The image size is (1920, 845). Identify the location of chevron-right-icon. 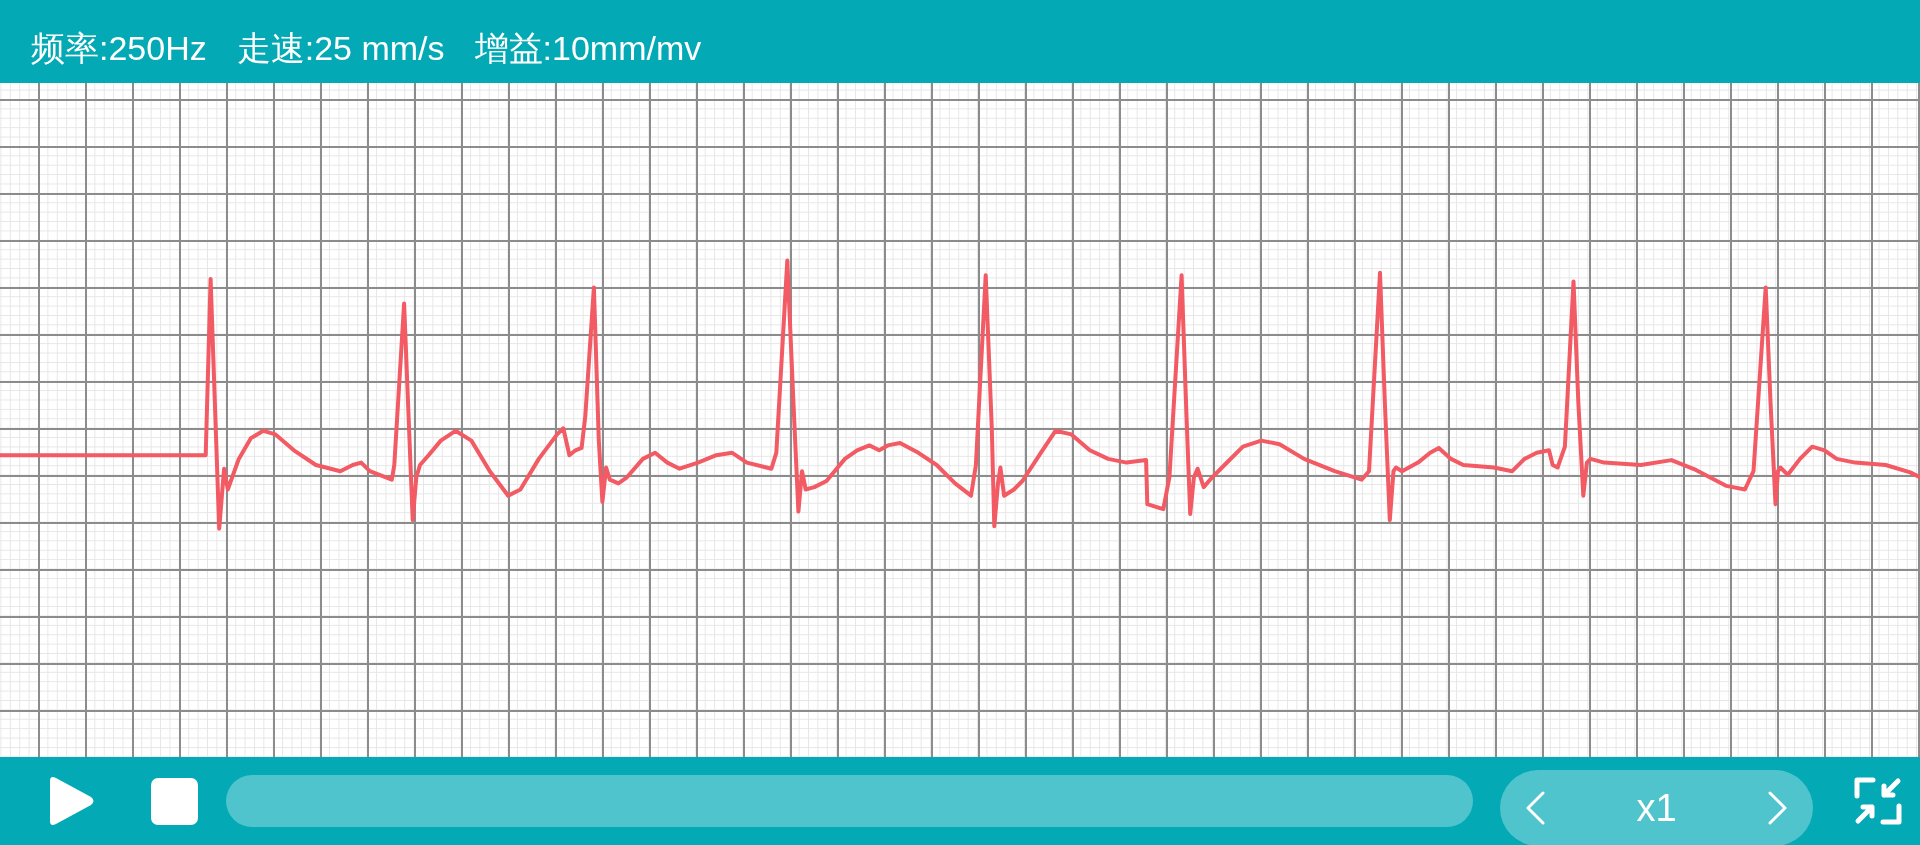
(1778, 808).